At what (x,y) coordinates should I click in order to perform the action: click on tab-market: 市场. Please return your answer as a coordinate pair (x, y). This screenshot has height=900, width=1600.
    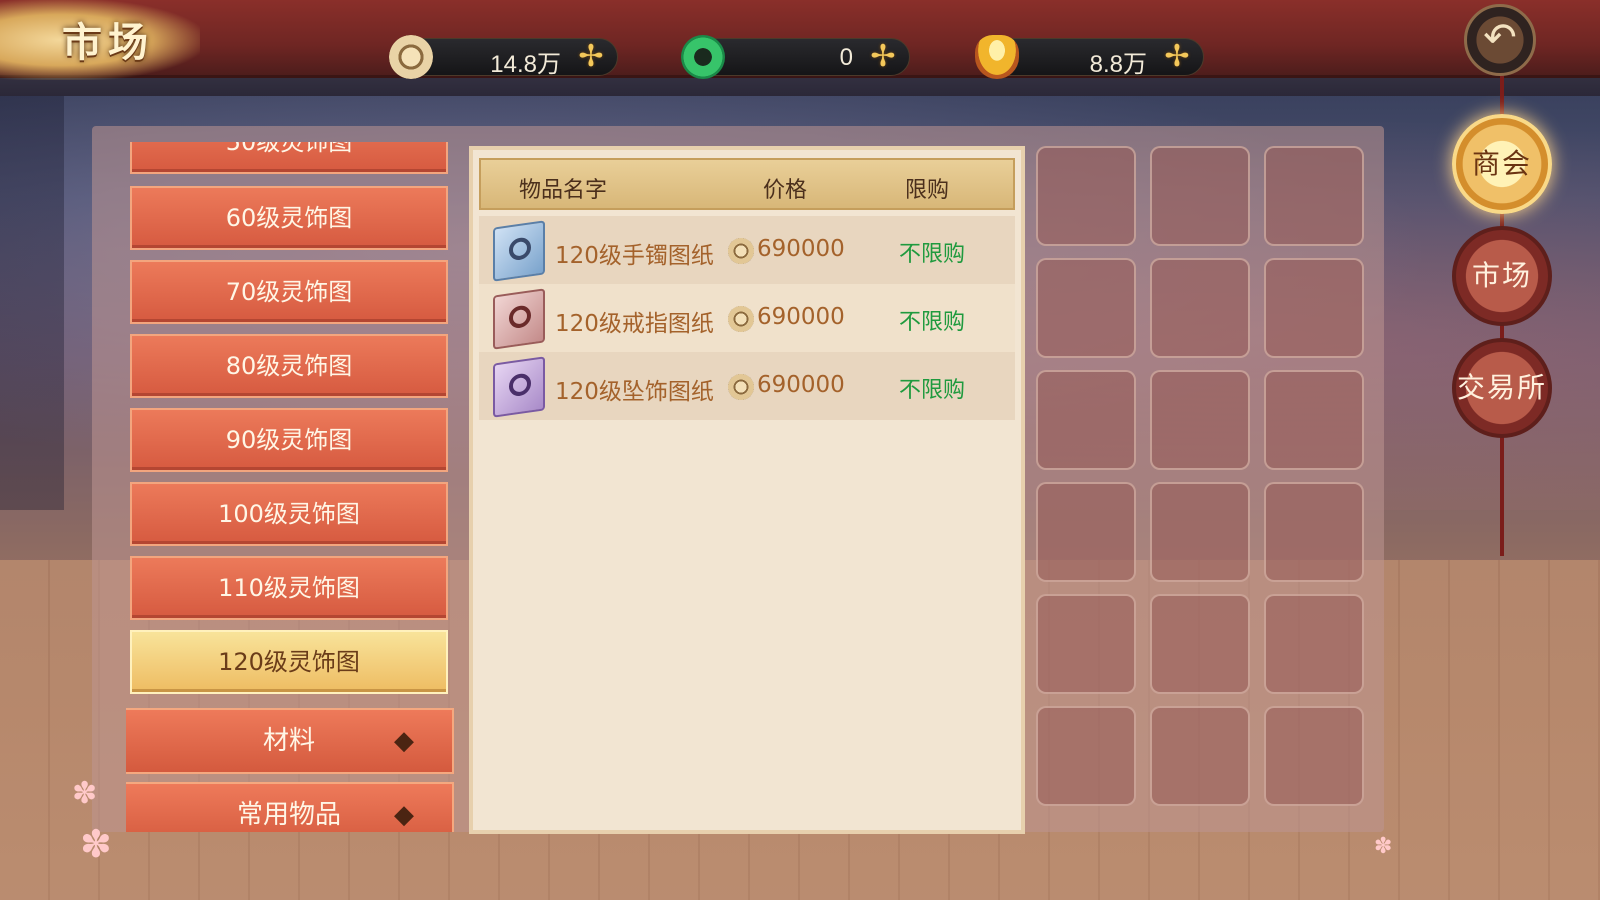
    Looking at the image, I should click on (1502, 276).